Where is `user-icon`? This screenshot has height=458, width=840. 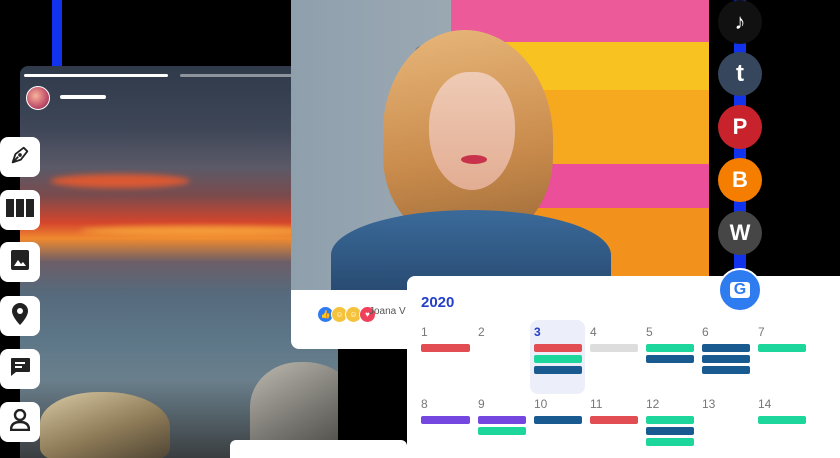
user-icon is located at coordinates (20, 422).